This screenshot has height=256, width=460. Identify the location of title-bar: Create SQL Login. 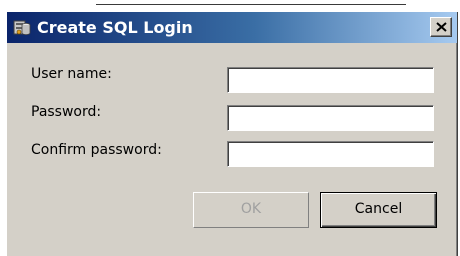
(232, 27).